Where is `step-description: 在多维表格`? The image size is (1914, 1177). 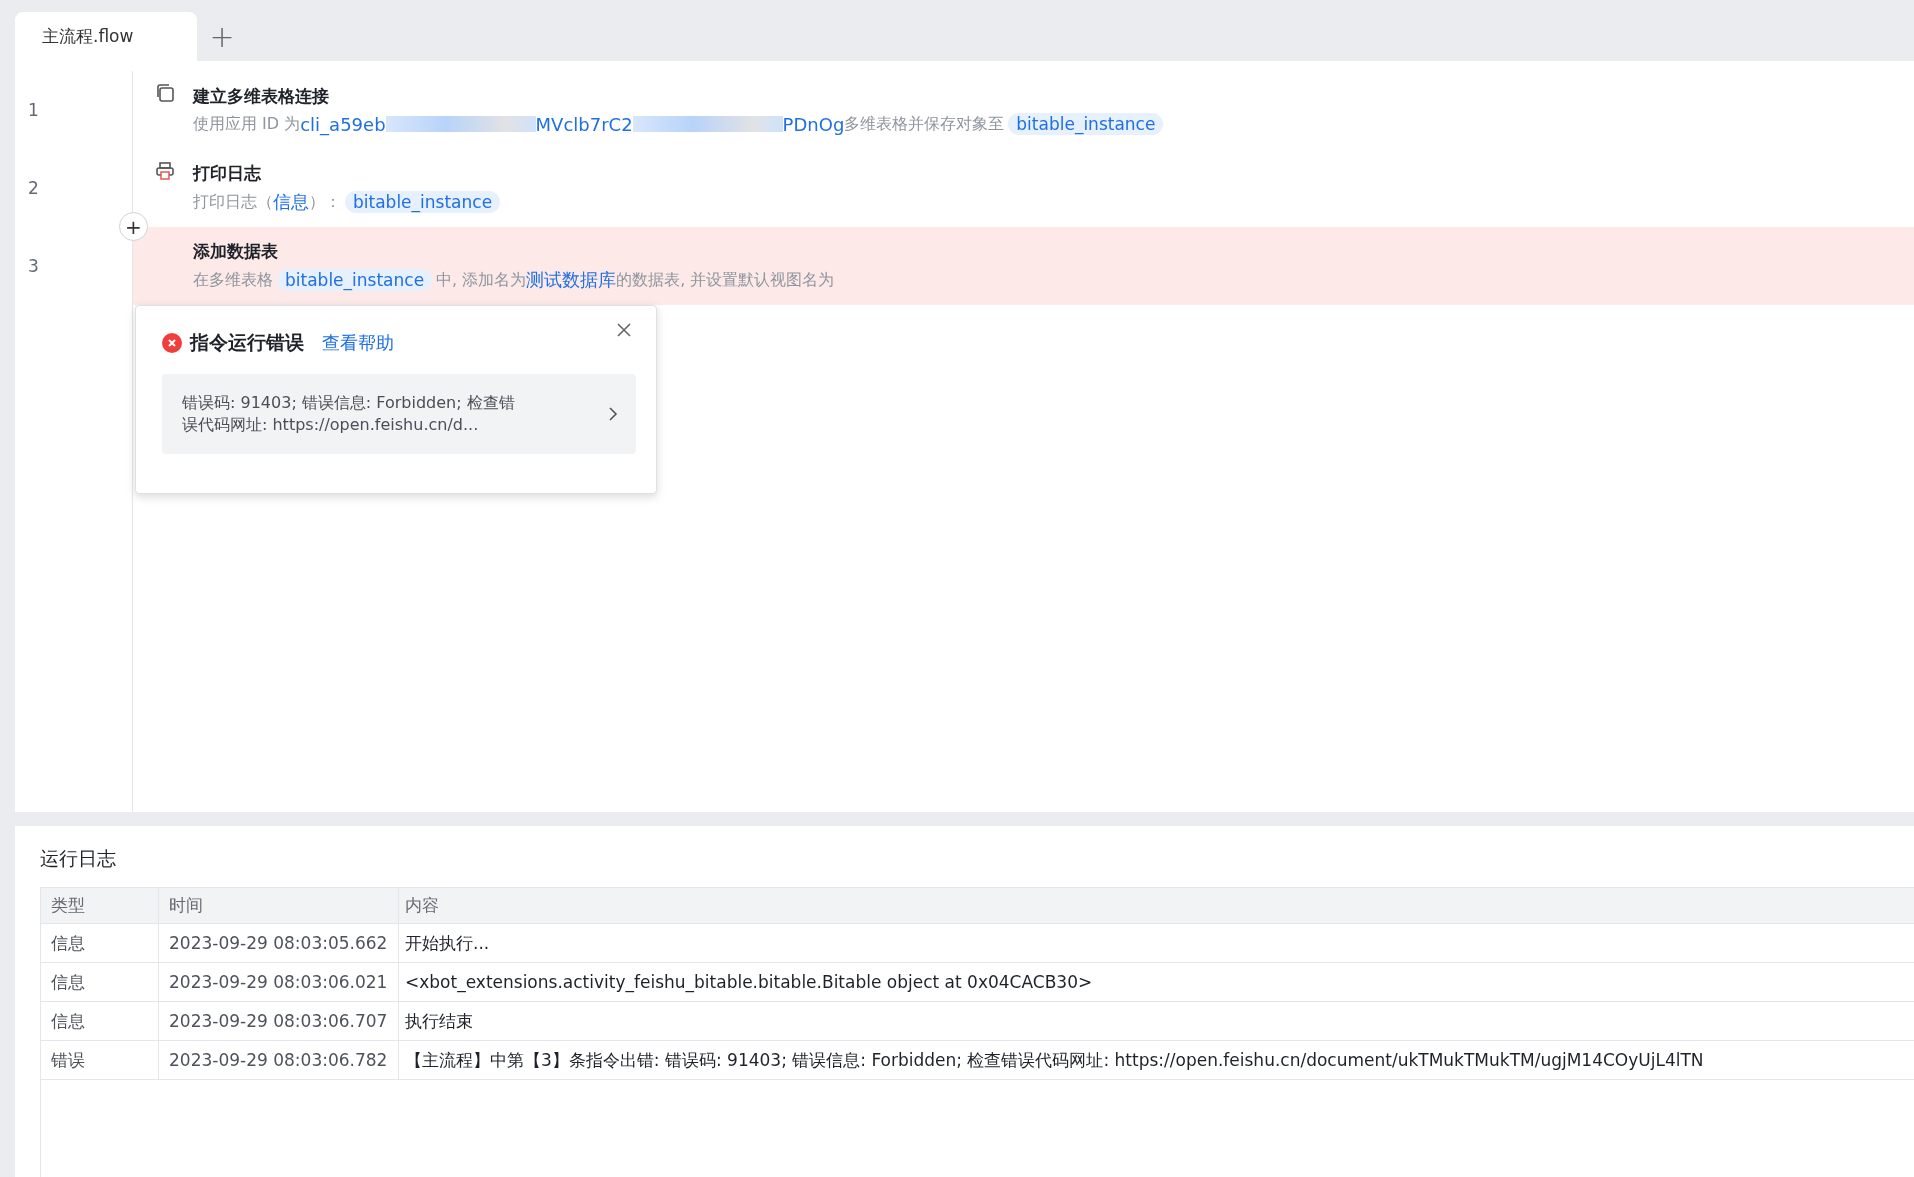 step-description: 在多维表格 is located at coordinates (233, 280).